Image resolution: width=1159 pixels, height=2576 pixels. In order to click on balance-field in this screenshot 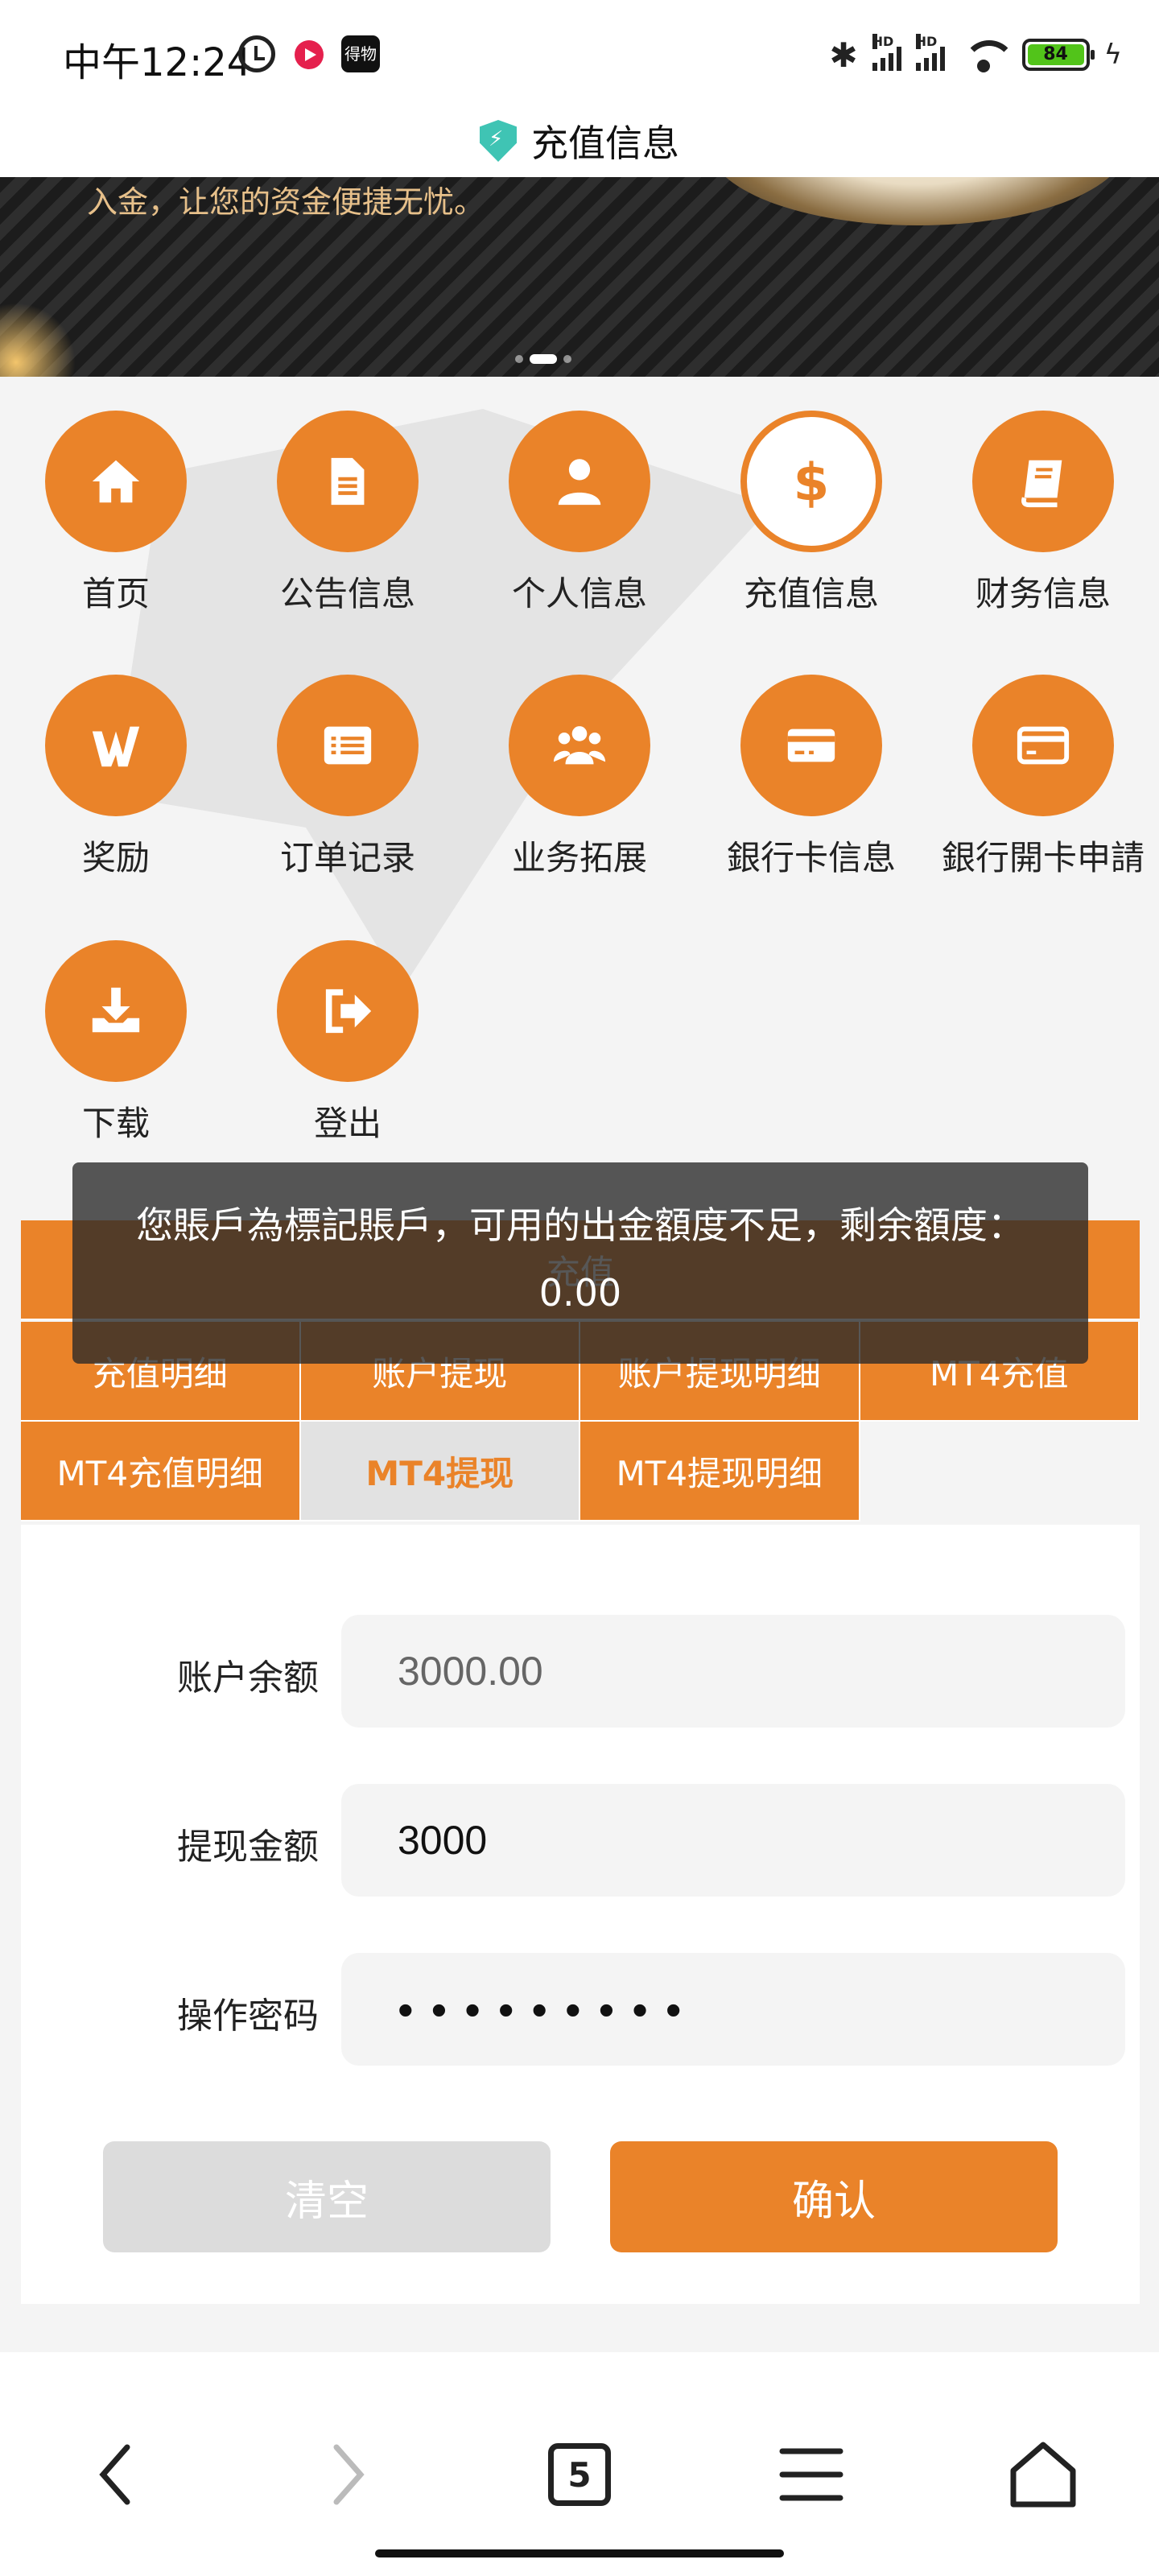, I will do `click(733, 1671)`.